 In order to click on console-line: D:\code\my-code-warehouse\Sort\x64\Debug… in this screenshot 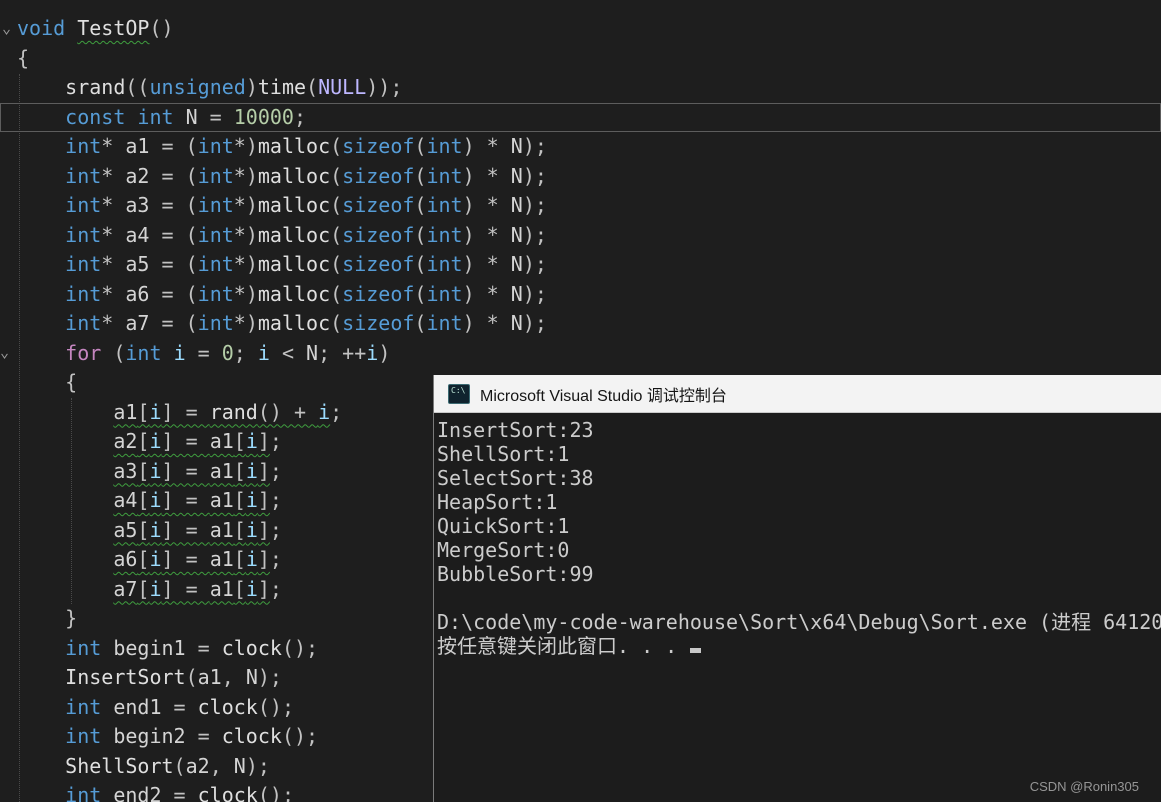, I will do `click(799, 622)`.